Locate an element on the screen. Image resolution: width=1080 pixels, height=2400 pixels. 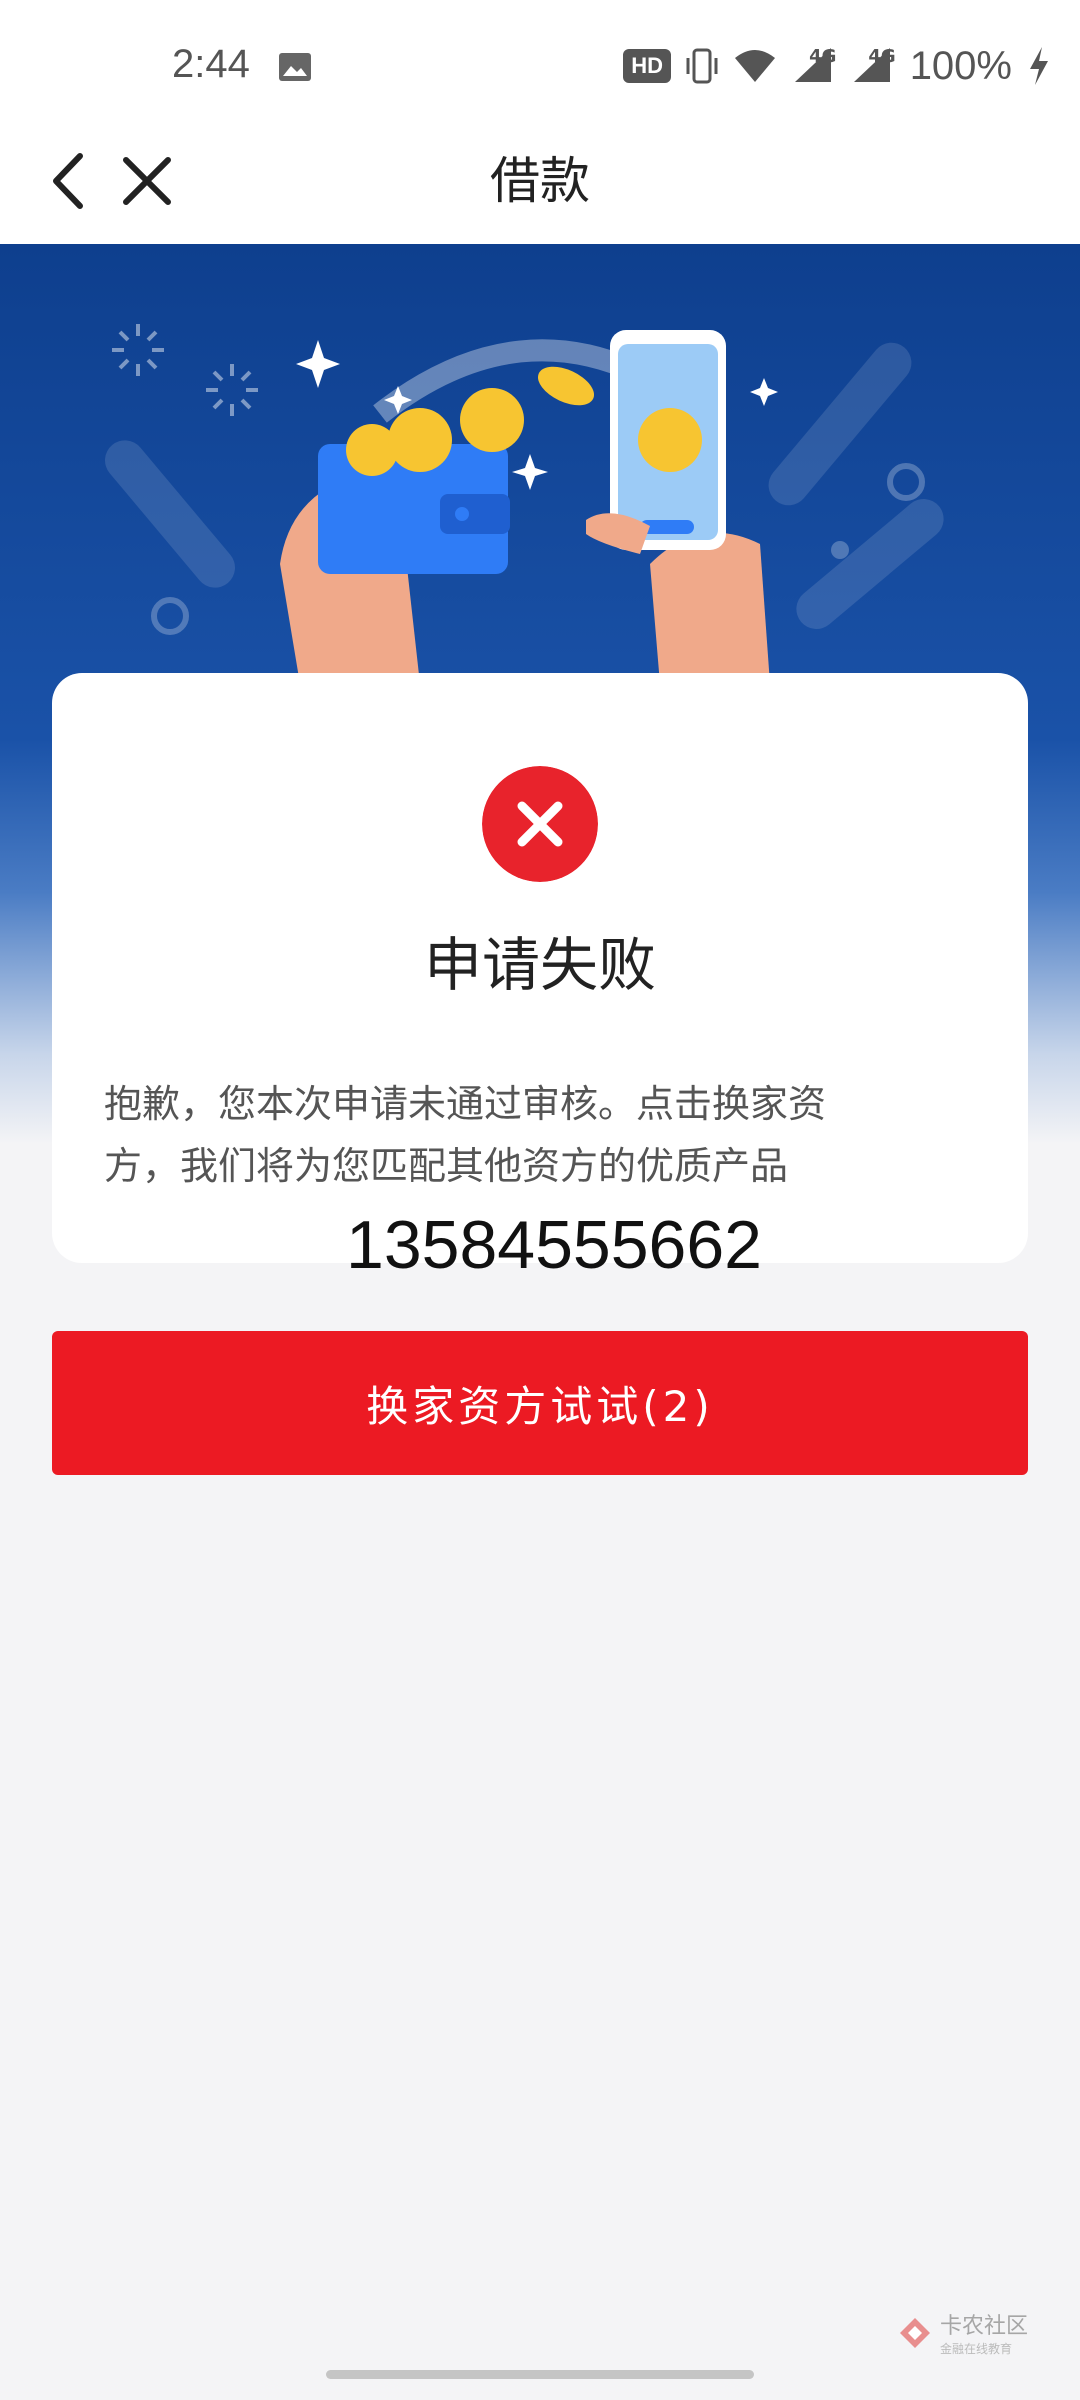
watermark-subtitle: 金融在线教育 is located at coordinates (976, 2349).